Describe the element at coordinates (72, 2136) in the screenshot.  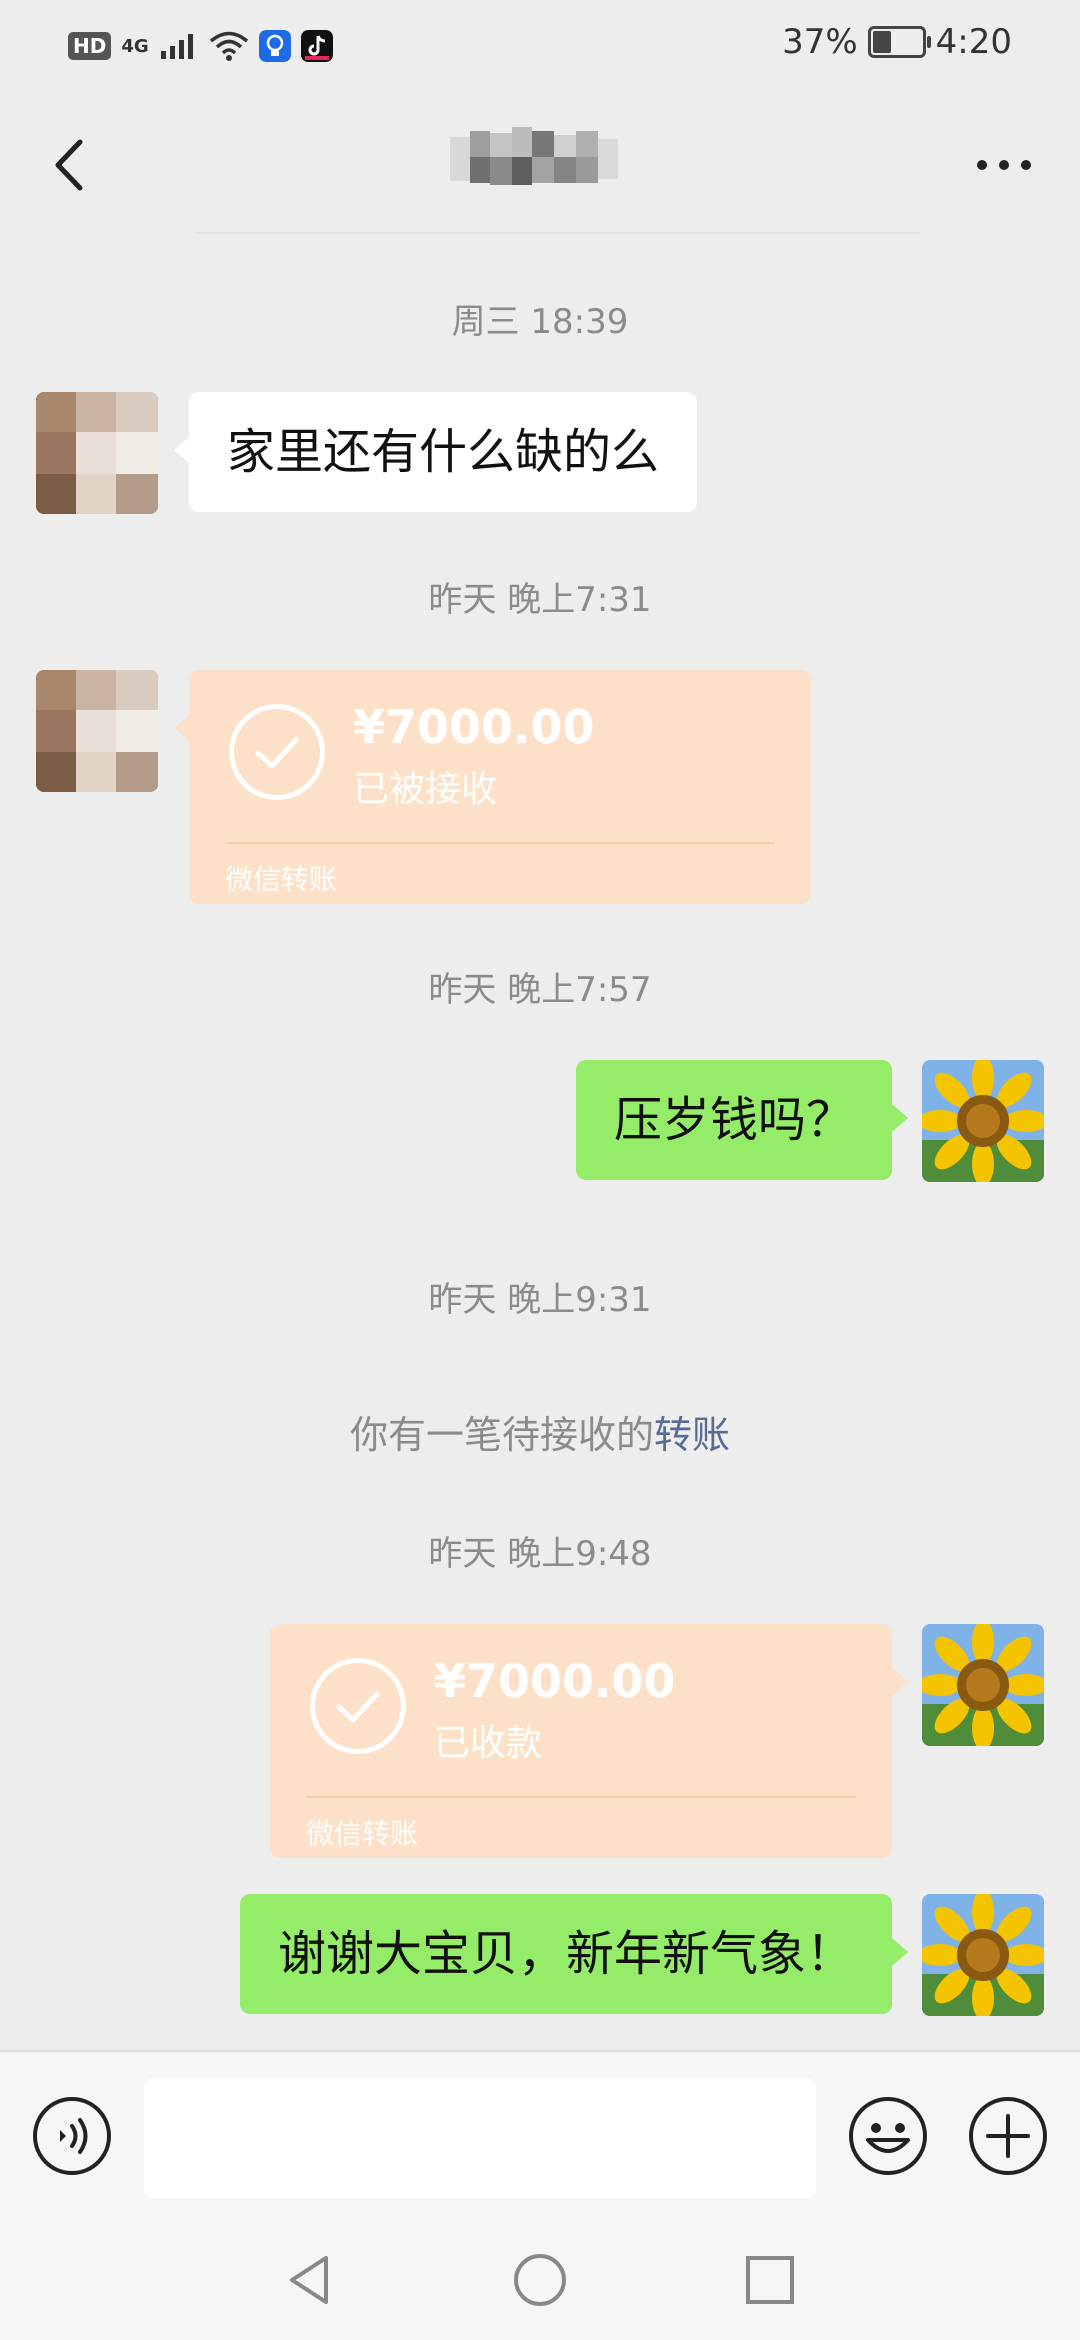
I see `voice-icon` at that location.